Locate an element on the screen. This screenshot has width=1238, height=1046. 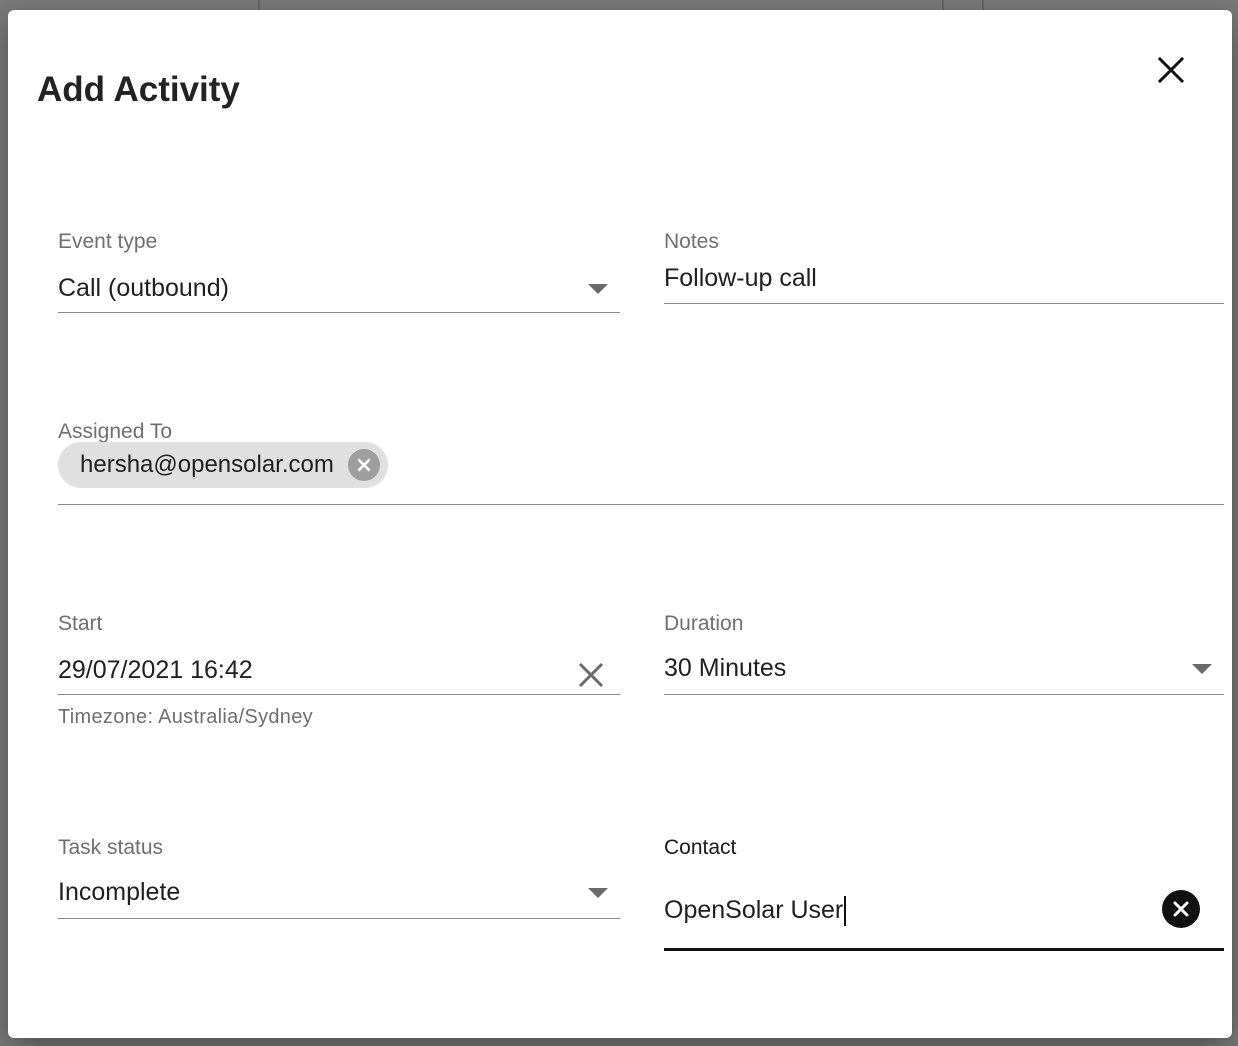
notes-field: Notes Follow-up call is located at coordinates (944, 268).